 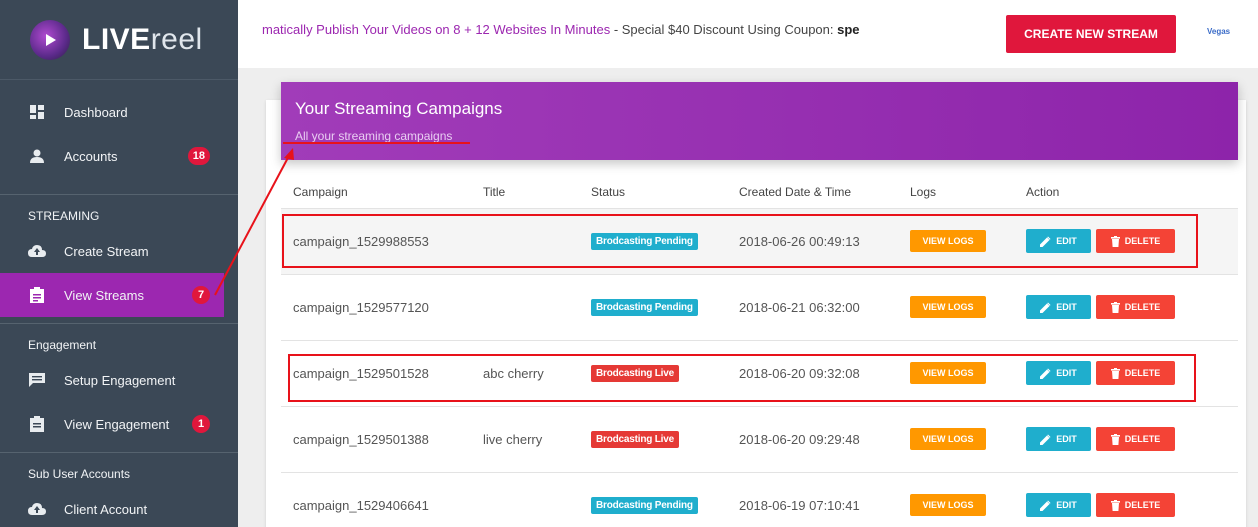 I want to click on campaign-name: campaign_1529406641, so click(x=376, y=499).